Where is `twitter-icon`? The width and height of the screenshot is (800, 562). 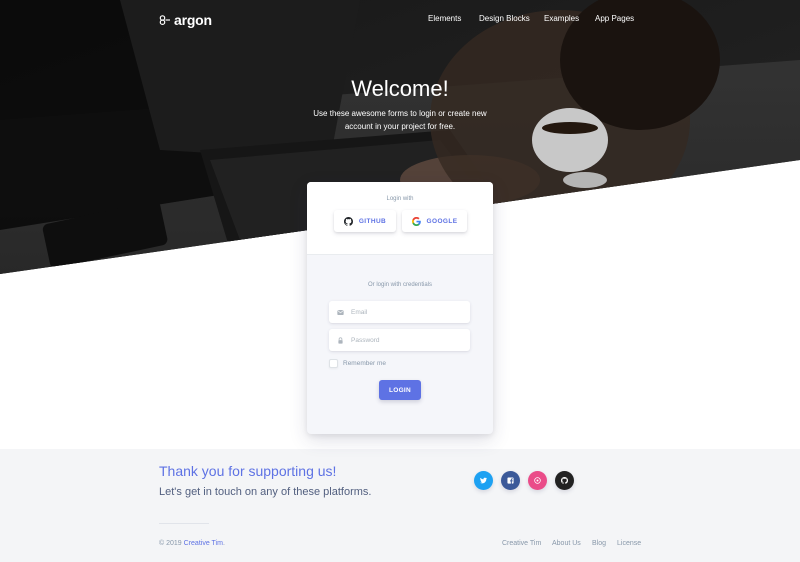
twitter-icon is located at coordinates (483, 480).